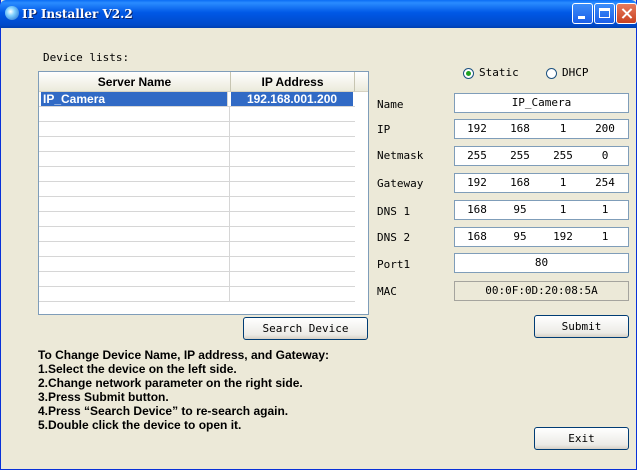 Image resolution: width=637 pixels, height=470 pixels. I want to click on netmask-octet: 0, so click(605, 156).